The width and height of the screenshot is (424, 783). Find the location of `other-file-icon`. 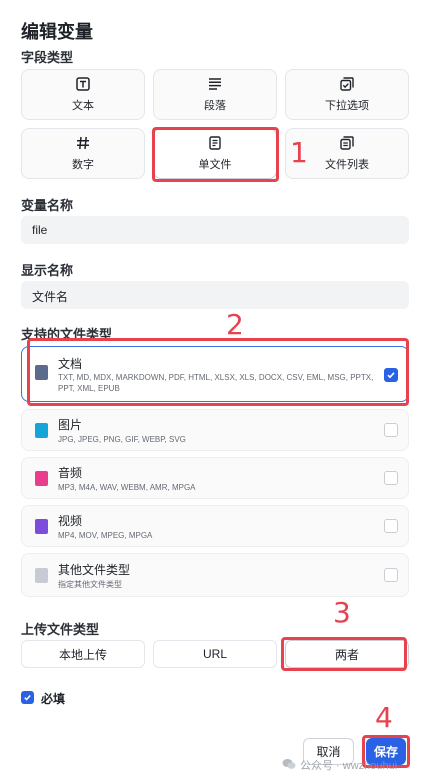

other-file-icon is located at coordinates (41, 575).